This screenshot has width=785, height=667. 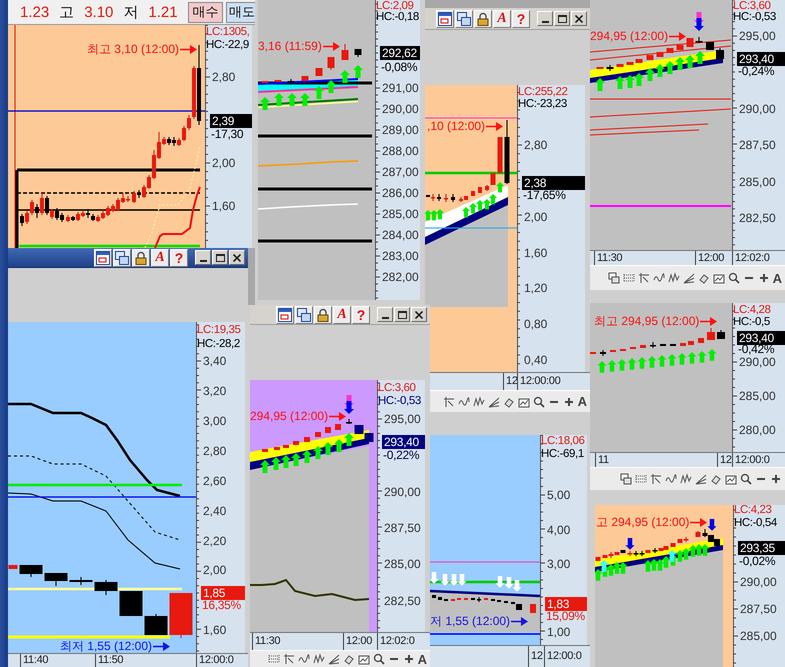 What do you see at coordinates (242, 12) in the screenshot?
I see `sell-button: 매도` at bounding box center [242, 12].